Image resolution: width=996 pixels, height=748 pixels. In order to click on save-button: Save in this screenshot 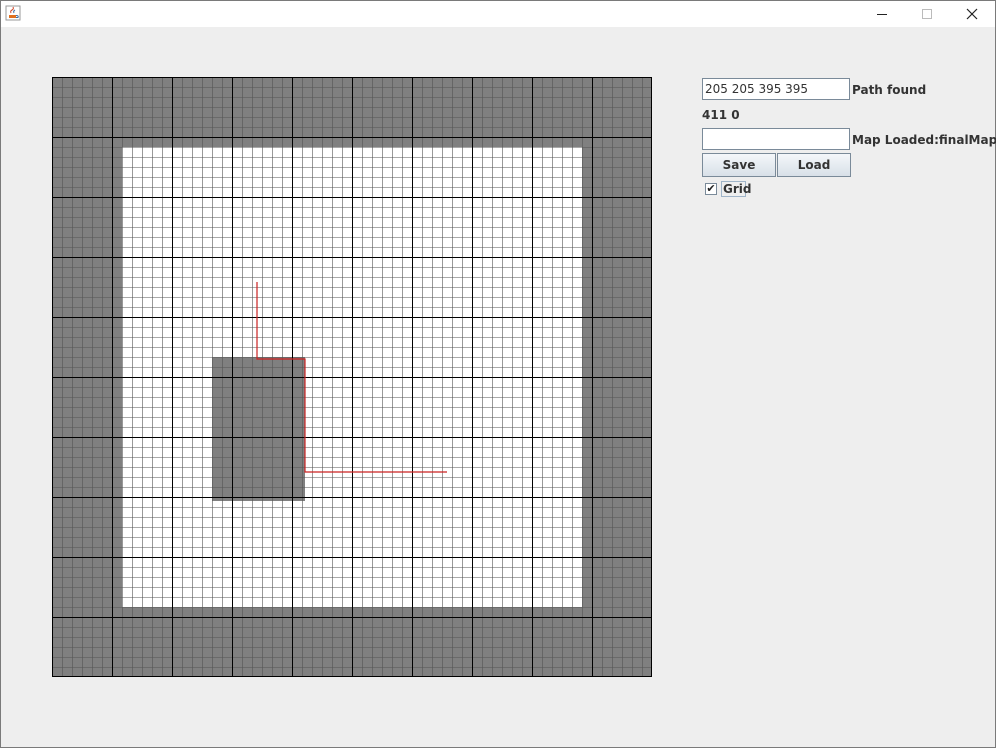, I will do `click(739, 165)`.